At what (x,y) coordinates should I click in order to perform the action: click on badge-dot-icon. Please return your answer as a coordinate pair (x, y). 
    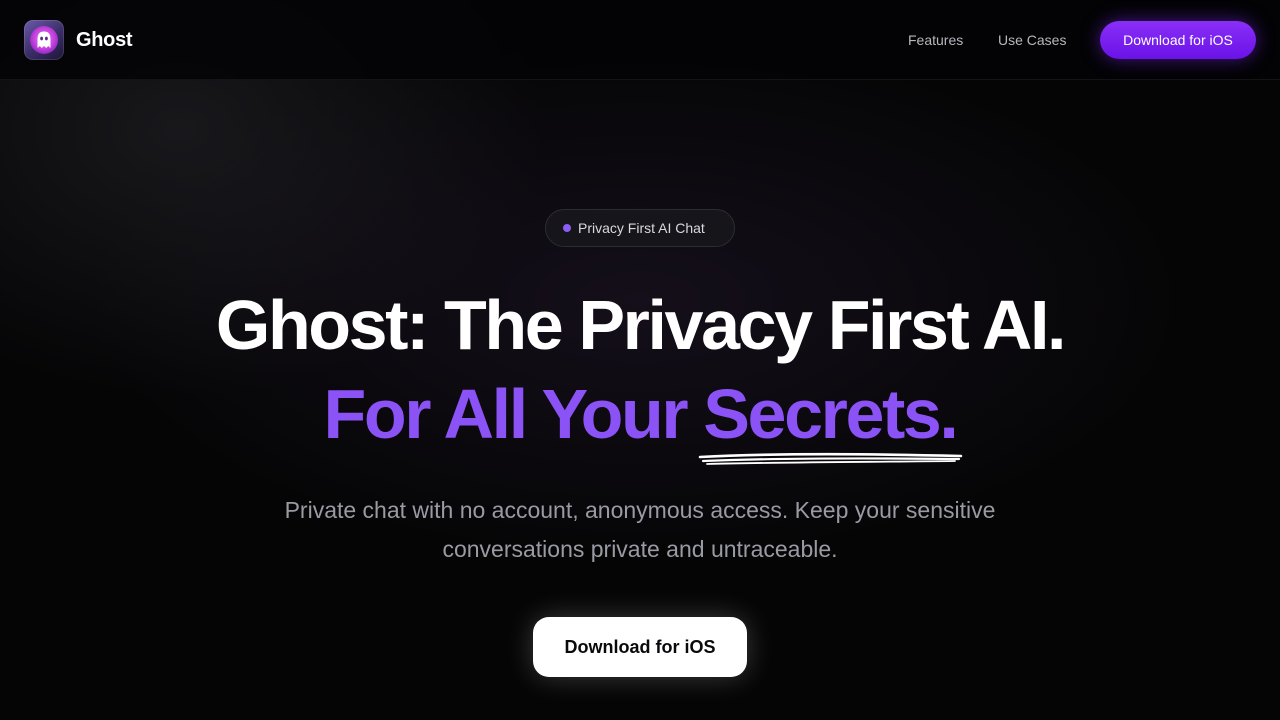
    Looking at the image, I should click on (567, 228).